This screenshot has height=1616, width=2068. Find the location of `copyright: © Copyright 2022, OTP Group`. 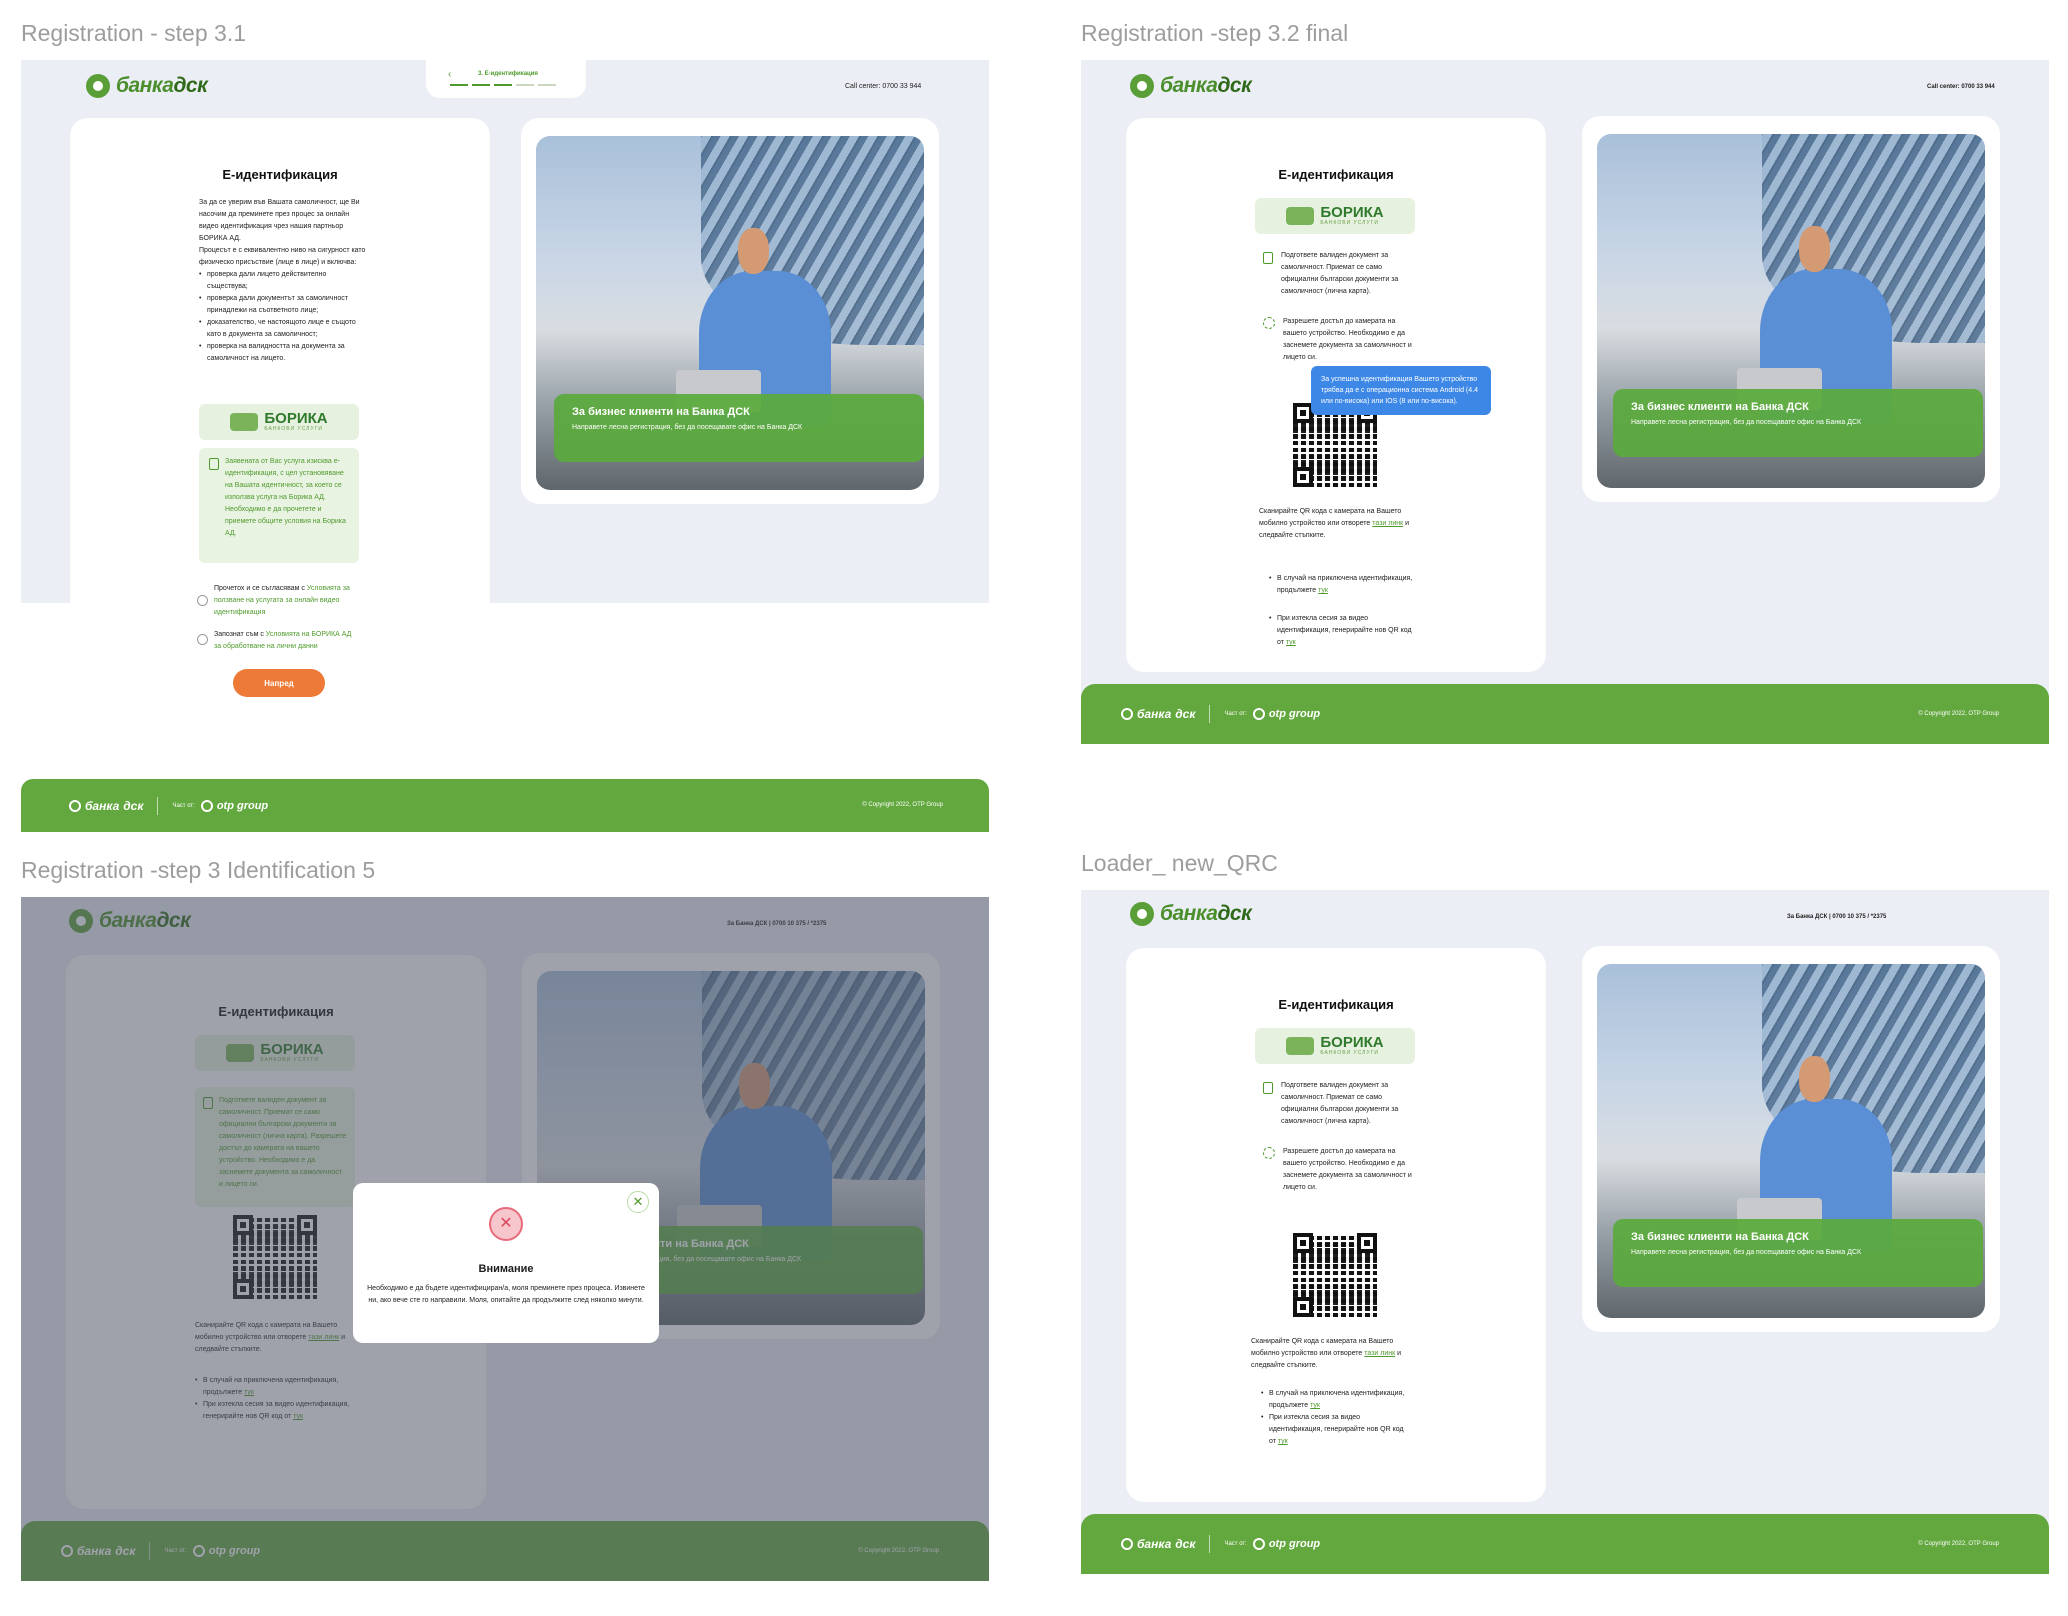

copyright: © Copyright 2022, OTP Group is located at coordinates (902, 805).